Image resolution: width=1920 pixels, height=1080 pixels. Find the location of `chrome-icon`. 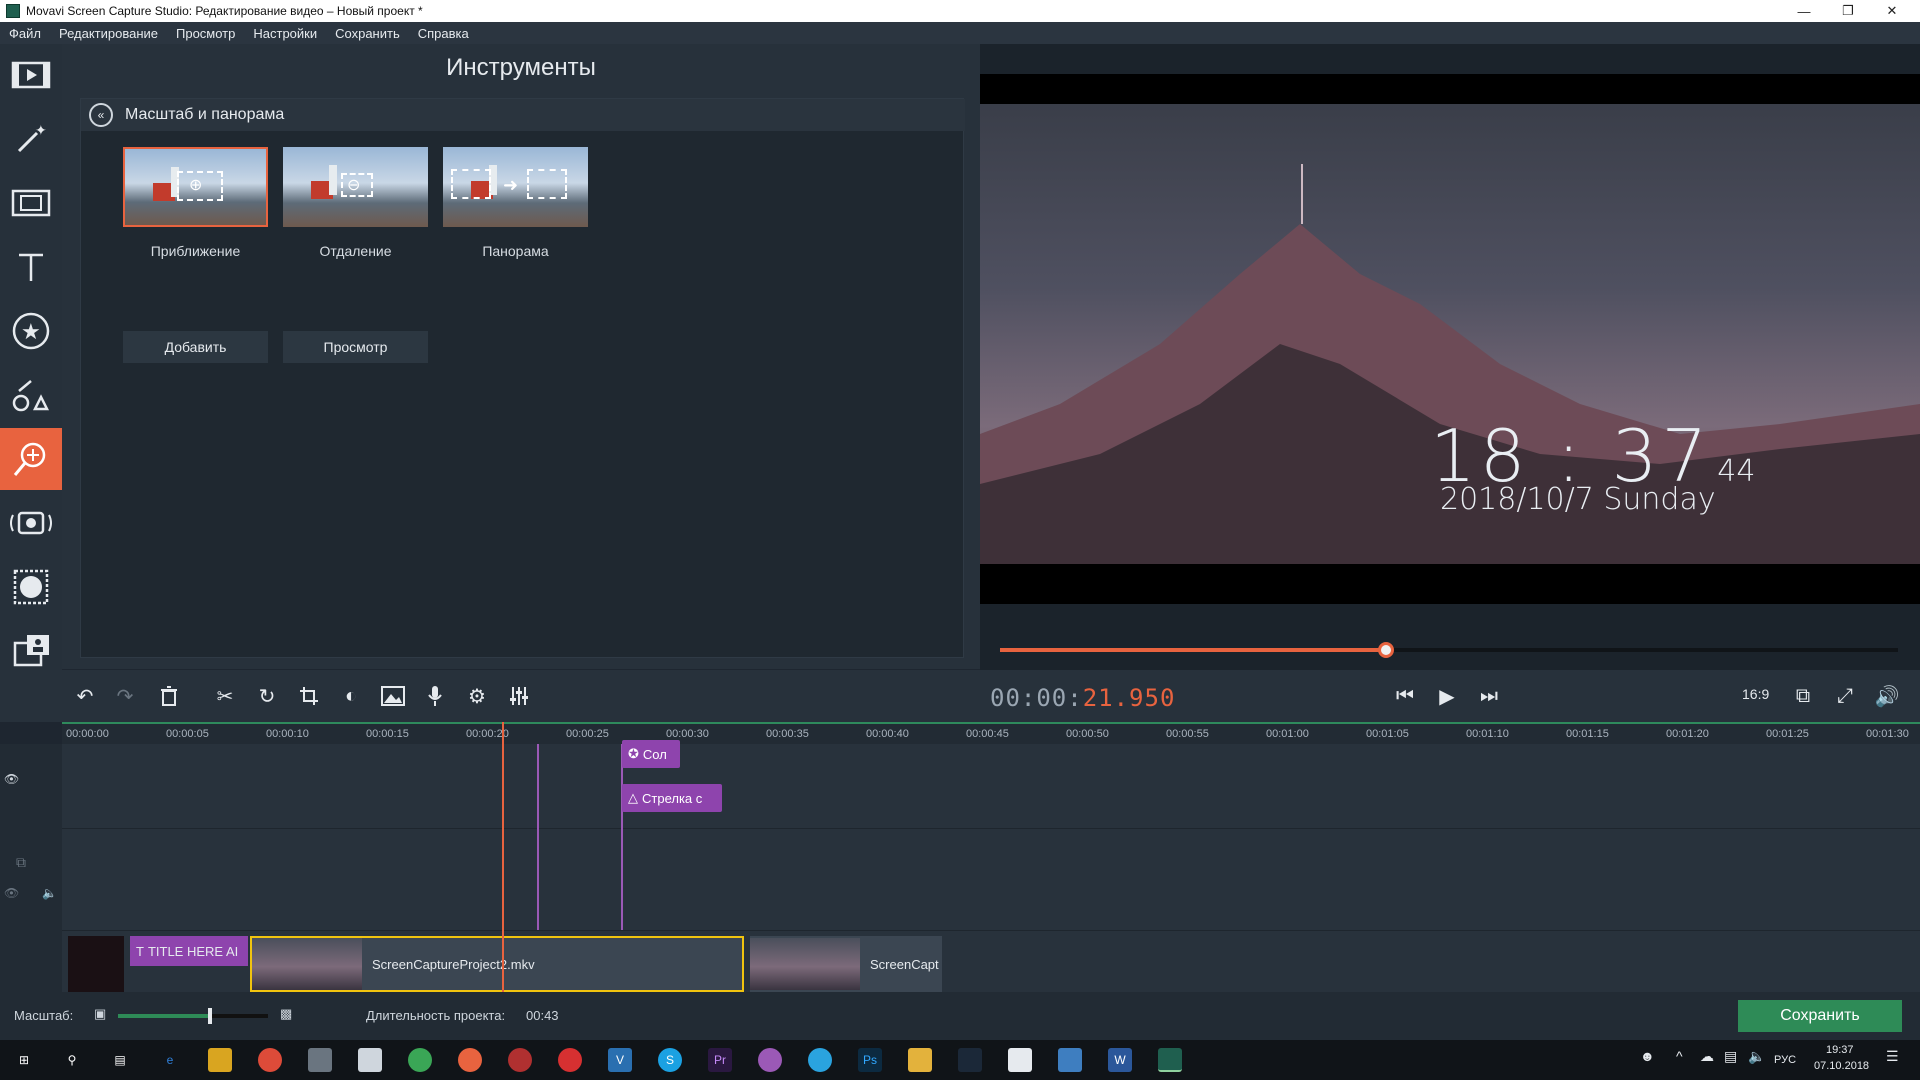

chrome-icon is located at coordinates (270, 1060).